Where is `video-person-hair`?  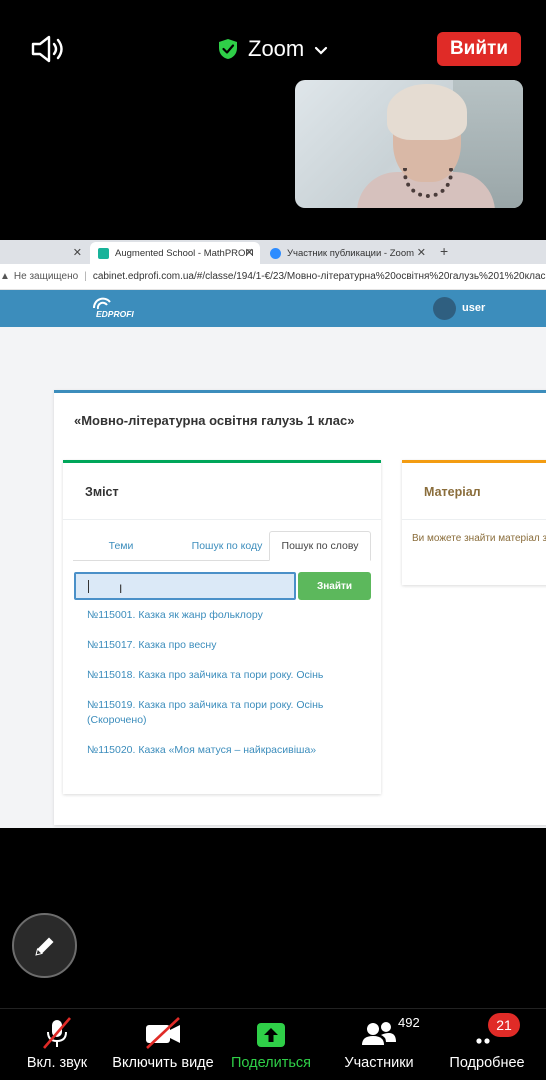 video-person-hair is located at coordinates (427, 112).